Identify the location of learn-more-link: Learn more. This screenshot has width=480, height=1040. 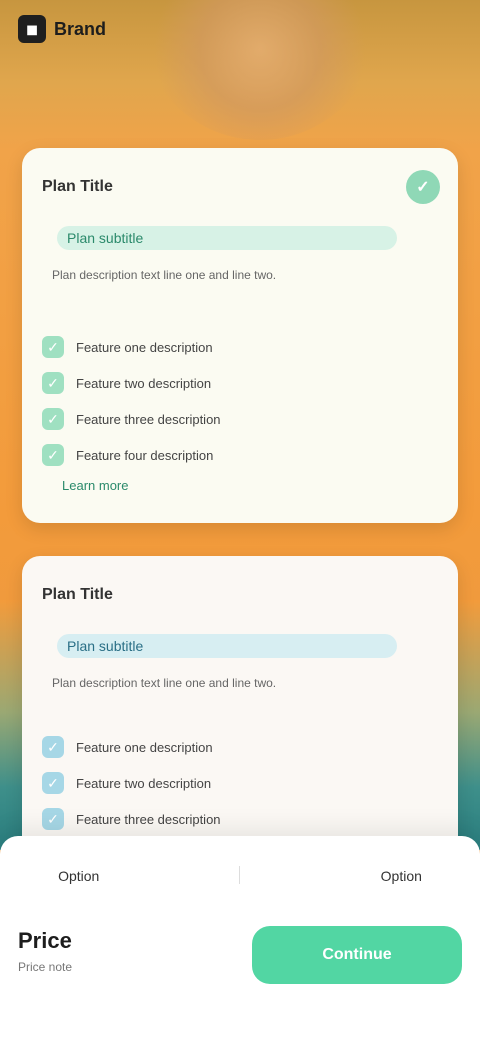
(95, 485).